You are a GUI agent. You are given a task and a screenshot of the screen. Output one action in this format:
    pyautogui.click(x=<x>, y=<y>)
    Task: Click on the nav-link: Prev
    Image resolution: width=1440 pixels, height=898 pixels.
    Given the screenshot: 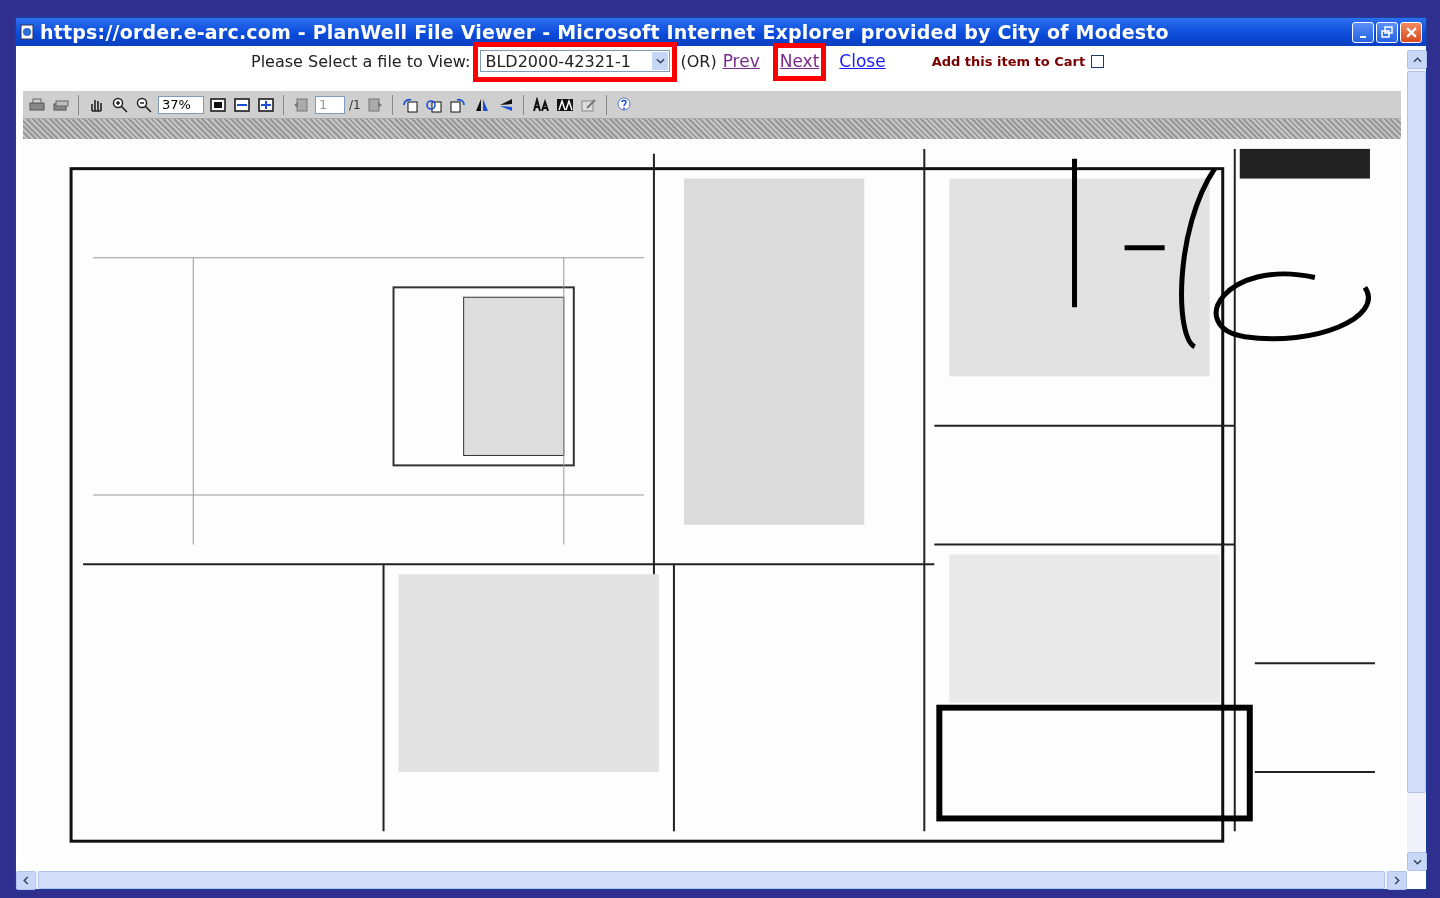 What is the action you would take?
    pyautogui.click(x=741, y=61)
    